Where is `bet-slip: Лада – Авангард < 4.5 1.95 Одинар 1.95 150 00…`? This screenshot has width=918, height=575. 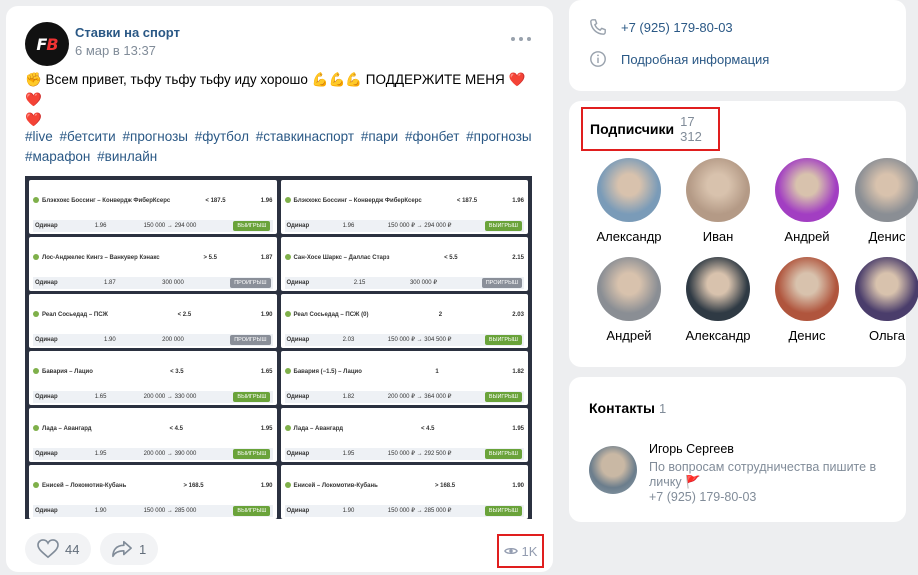
bet-slip: Лада – Авангард < 4.5 1.95 Одинар 1.95 150 00… is located at coordinates (404, 435).